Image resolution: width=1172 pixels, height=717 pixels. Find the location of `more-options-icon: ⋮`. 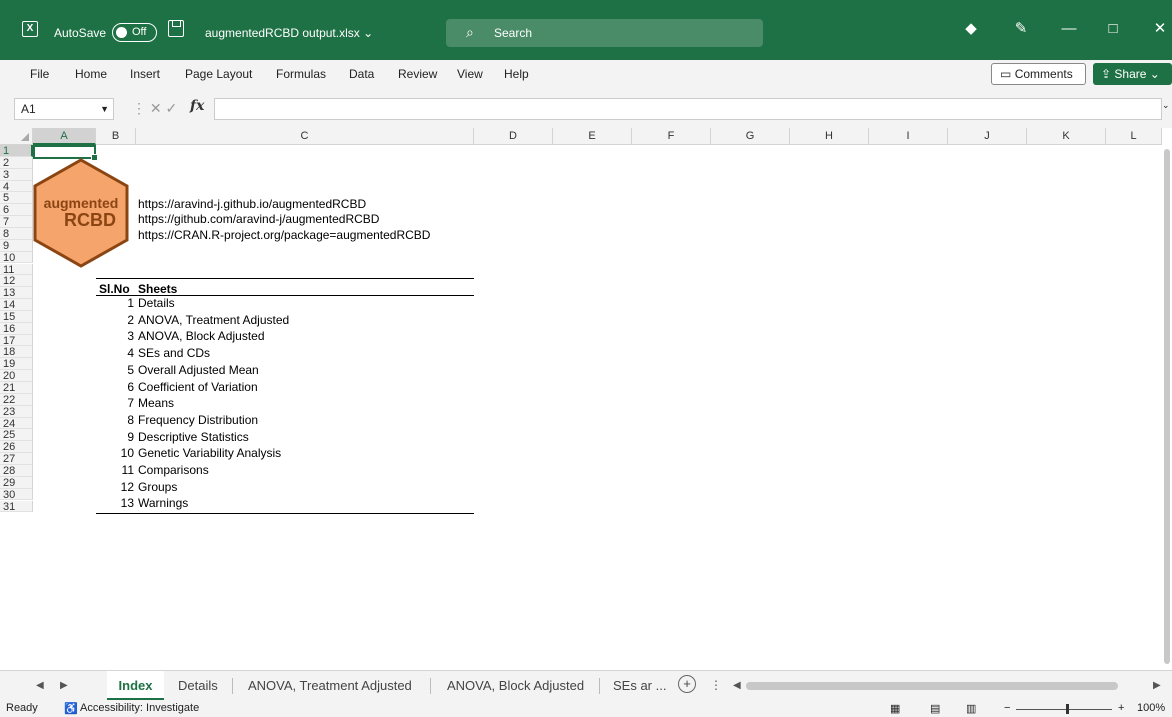

more-options-icon: ⋮ is located at coordinates (716, 685).